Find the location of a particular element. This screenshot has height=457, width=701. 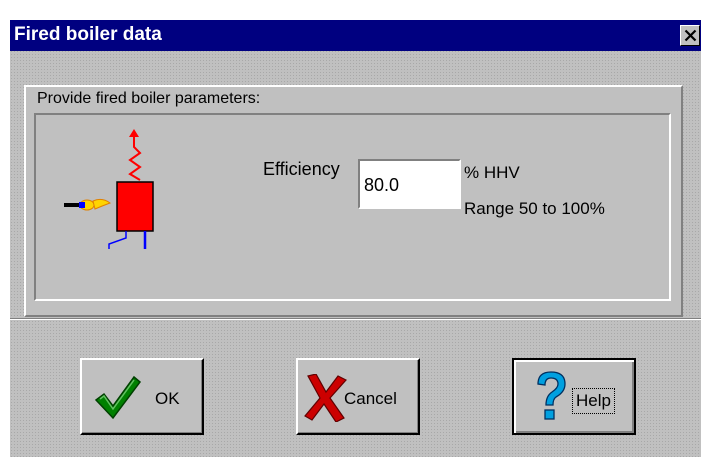

title-bar: Fired boiler data is located at coordinates (355, 35).